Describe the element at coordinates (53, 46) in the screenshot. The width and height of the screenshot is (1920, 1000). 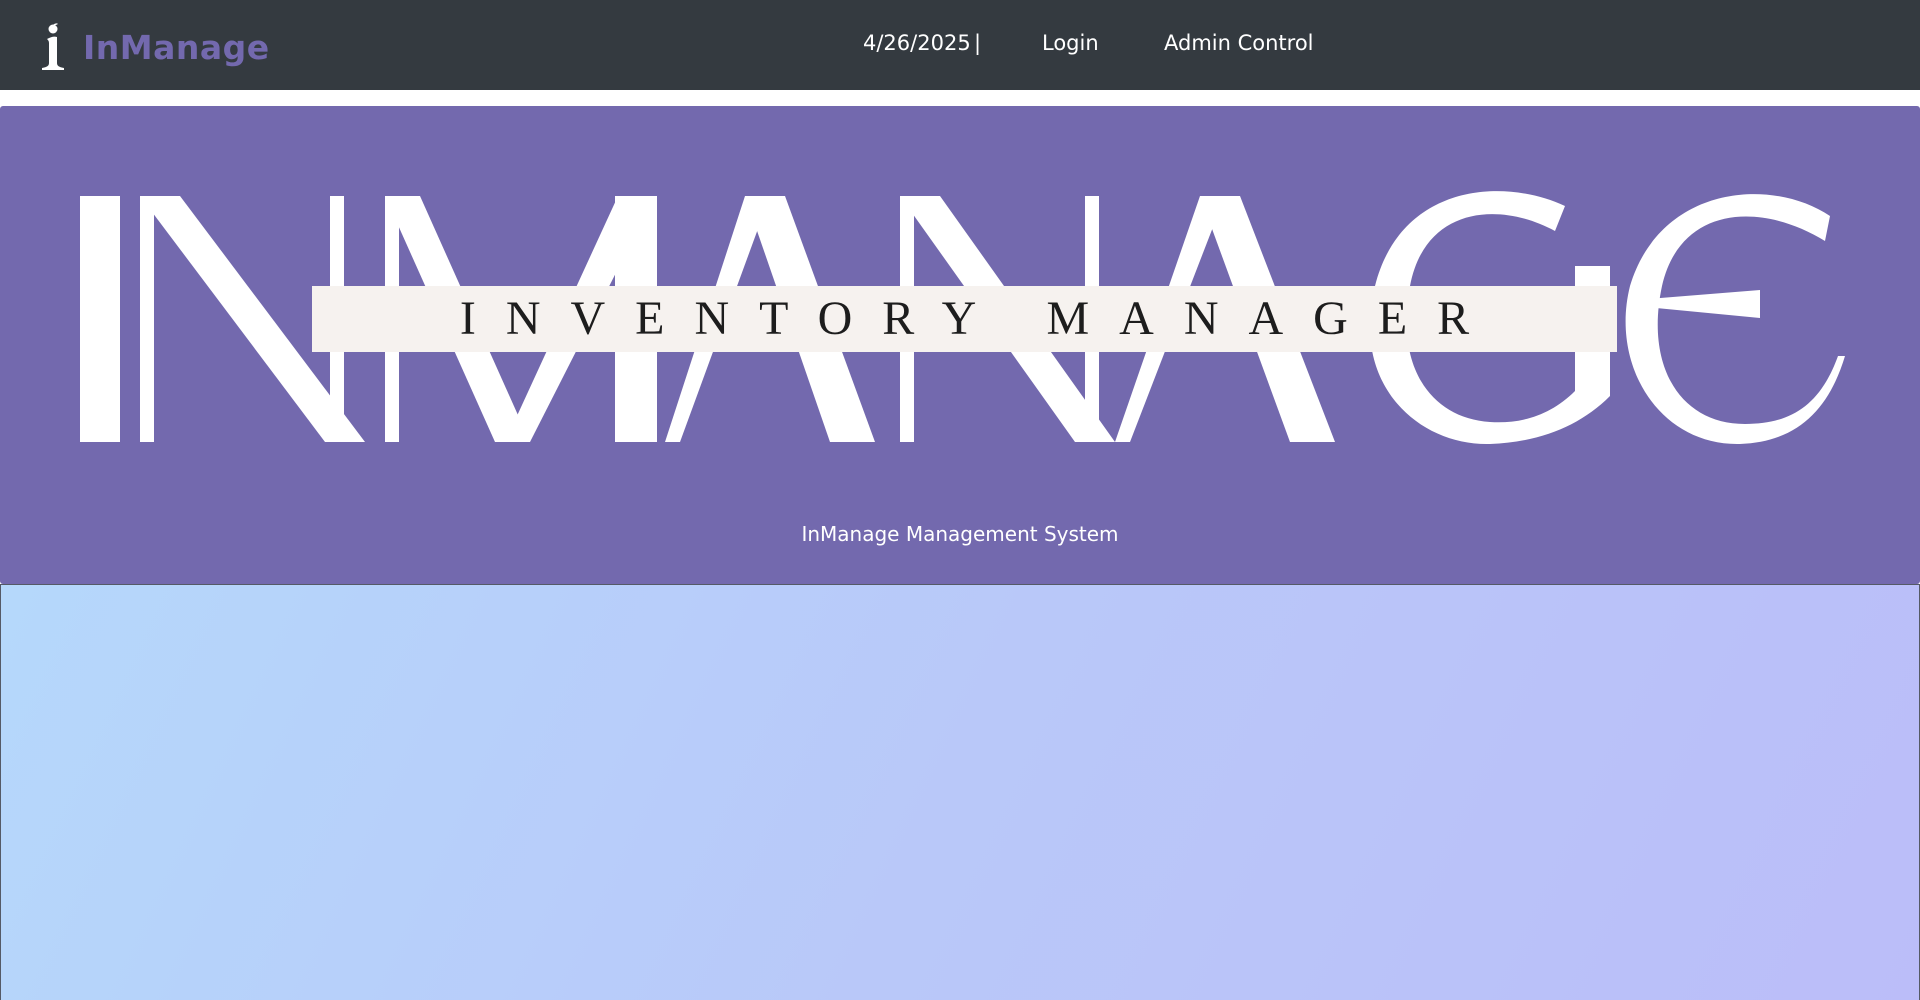
I see `inmanage-logo-icon` at that location.